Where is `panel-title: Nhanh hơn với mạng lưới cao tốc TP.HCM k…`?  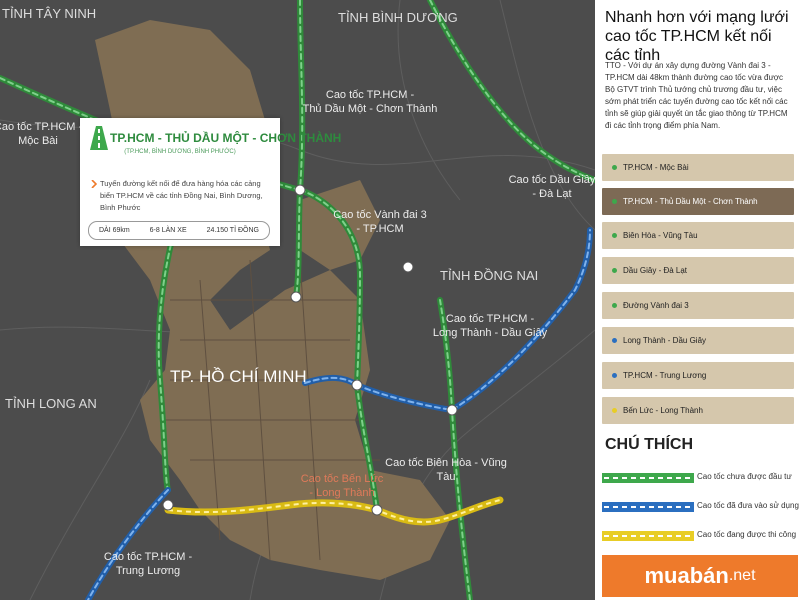 panel-title: Nhanh hơn với mạng lưới cao tốc TP.HCM k… is located at coordinates (697, 36).